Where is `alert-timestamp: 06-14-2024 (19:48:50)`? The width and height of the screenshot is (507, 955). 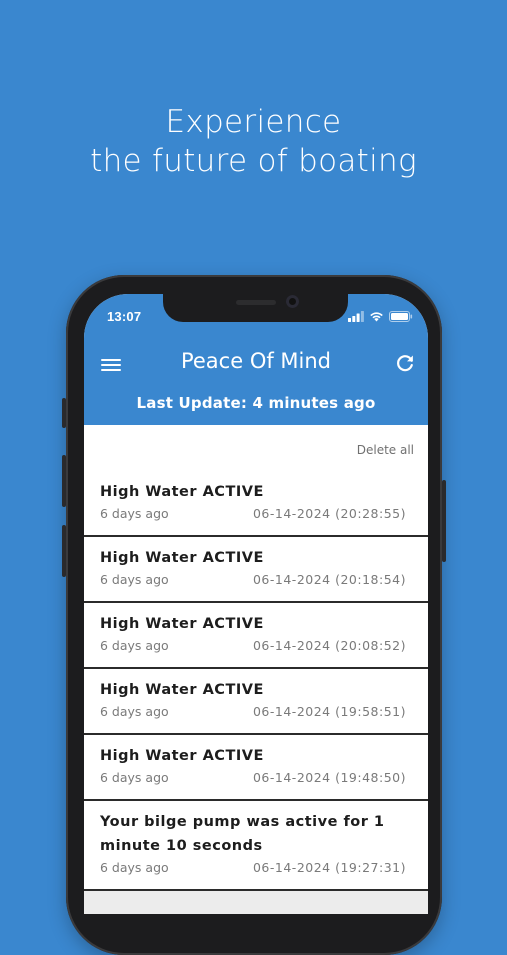 alert-timestamp: 06-14-2024 (19:48:50) is located at coordinates (329, 777).